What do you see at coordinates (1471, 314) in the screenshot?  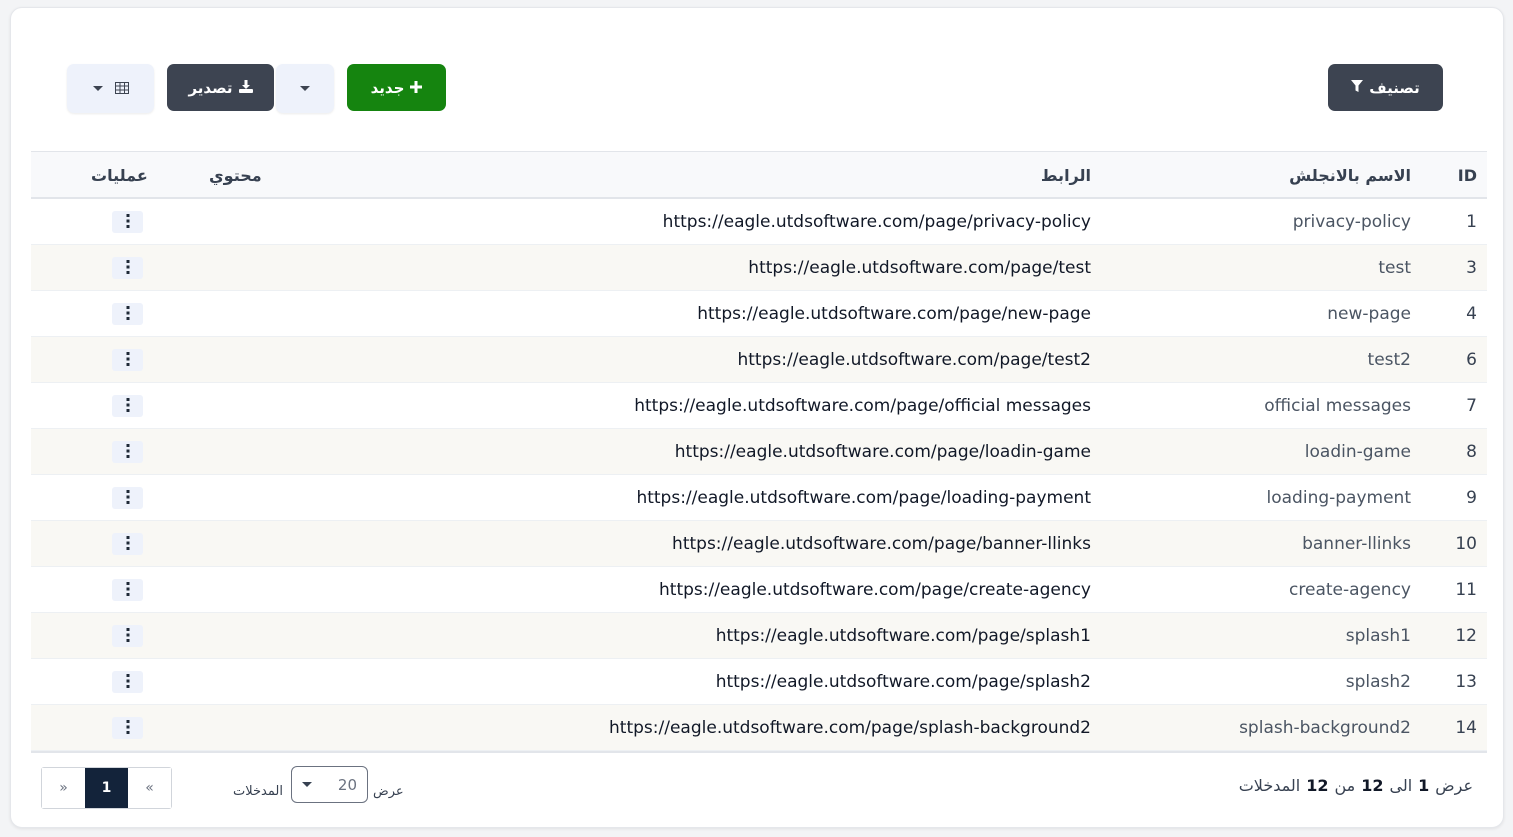 I see `cell-id: 4` at bounding box center [1471, 314].